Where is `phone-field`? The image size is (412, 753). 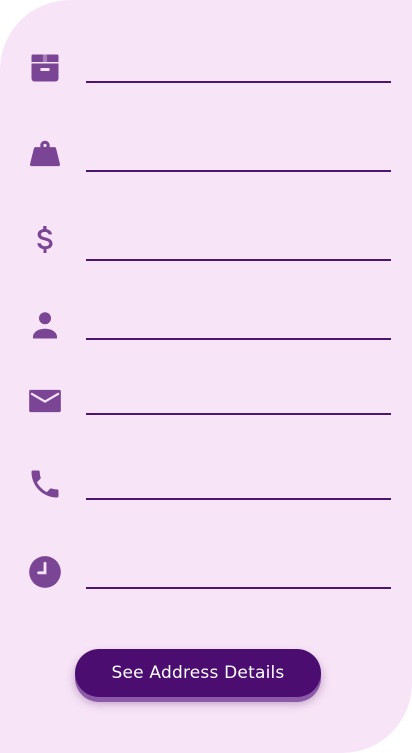 phone-field is located at coordinates (238, 485).